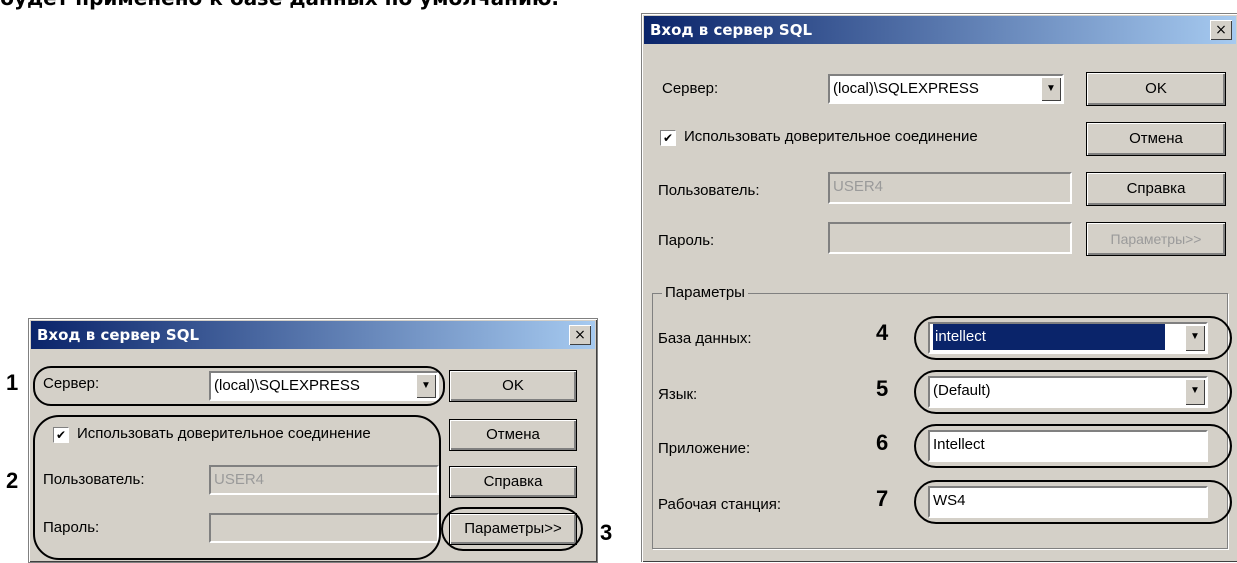  Describe the element at coordinates (1156, 239) in the screenshot. I see `parameters-button: Параметры>>` at that location.